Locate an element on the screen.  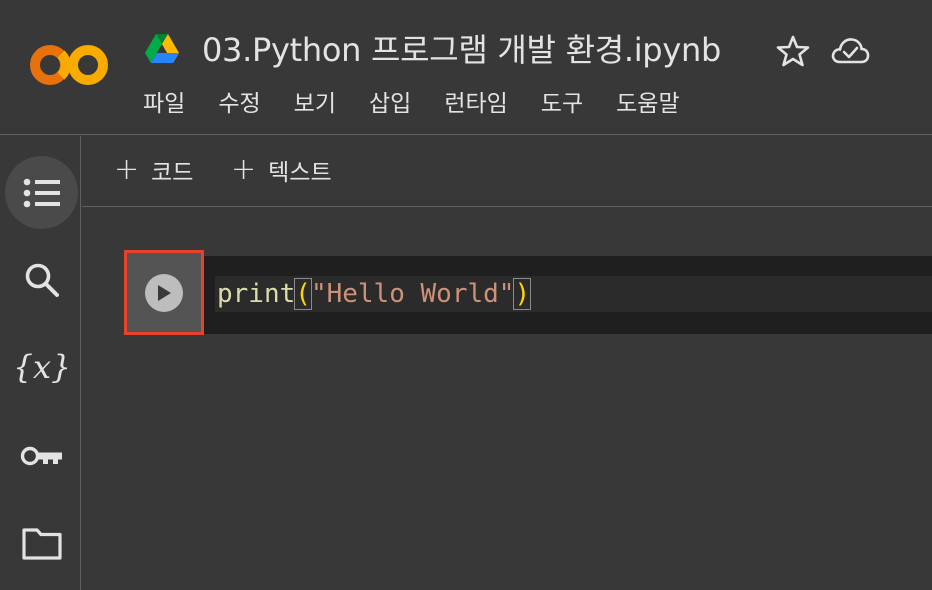
sidebar-item-search is located at coordinates (41, 279).